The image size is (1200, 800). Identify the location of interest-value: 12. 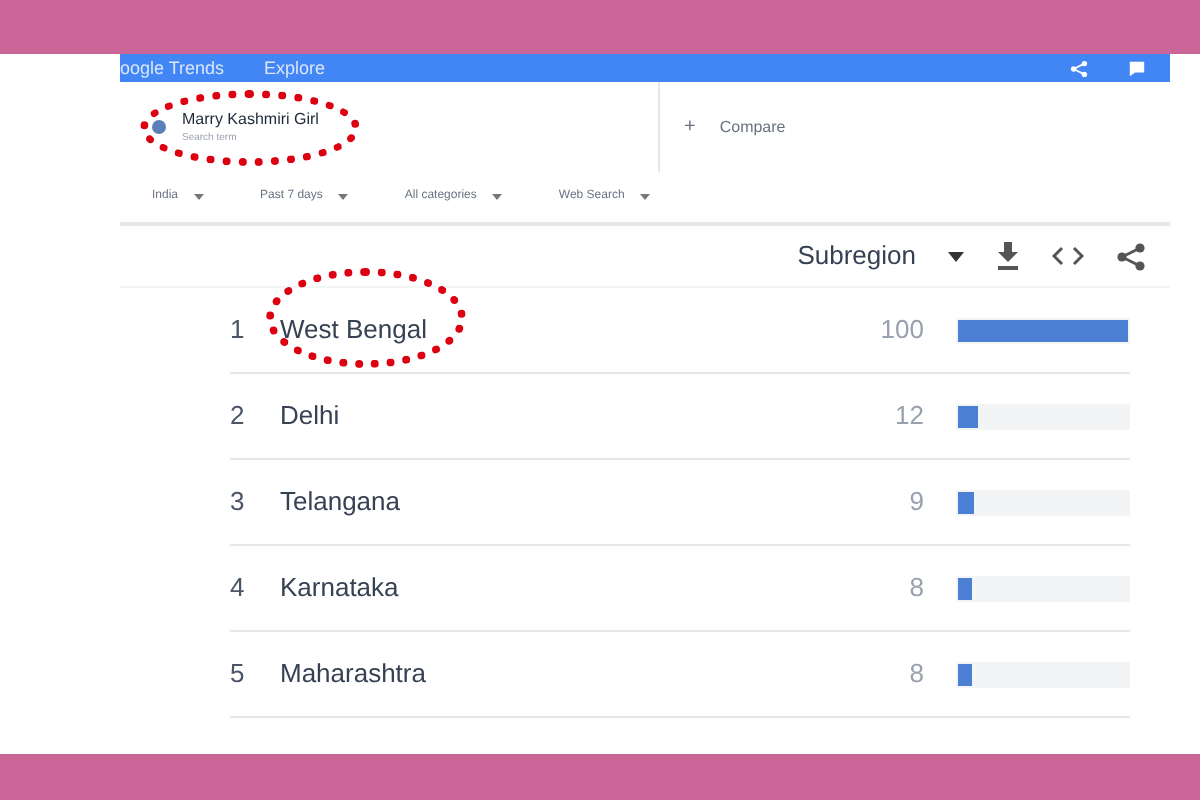
(909, 416).